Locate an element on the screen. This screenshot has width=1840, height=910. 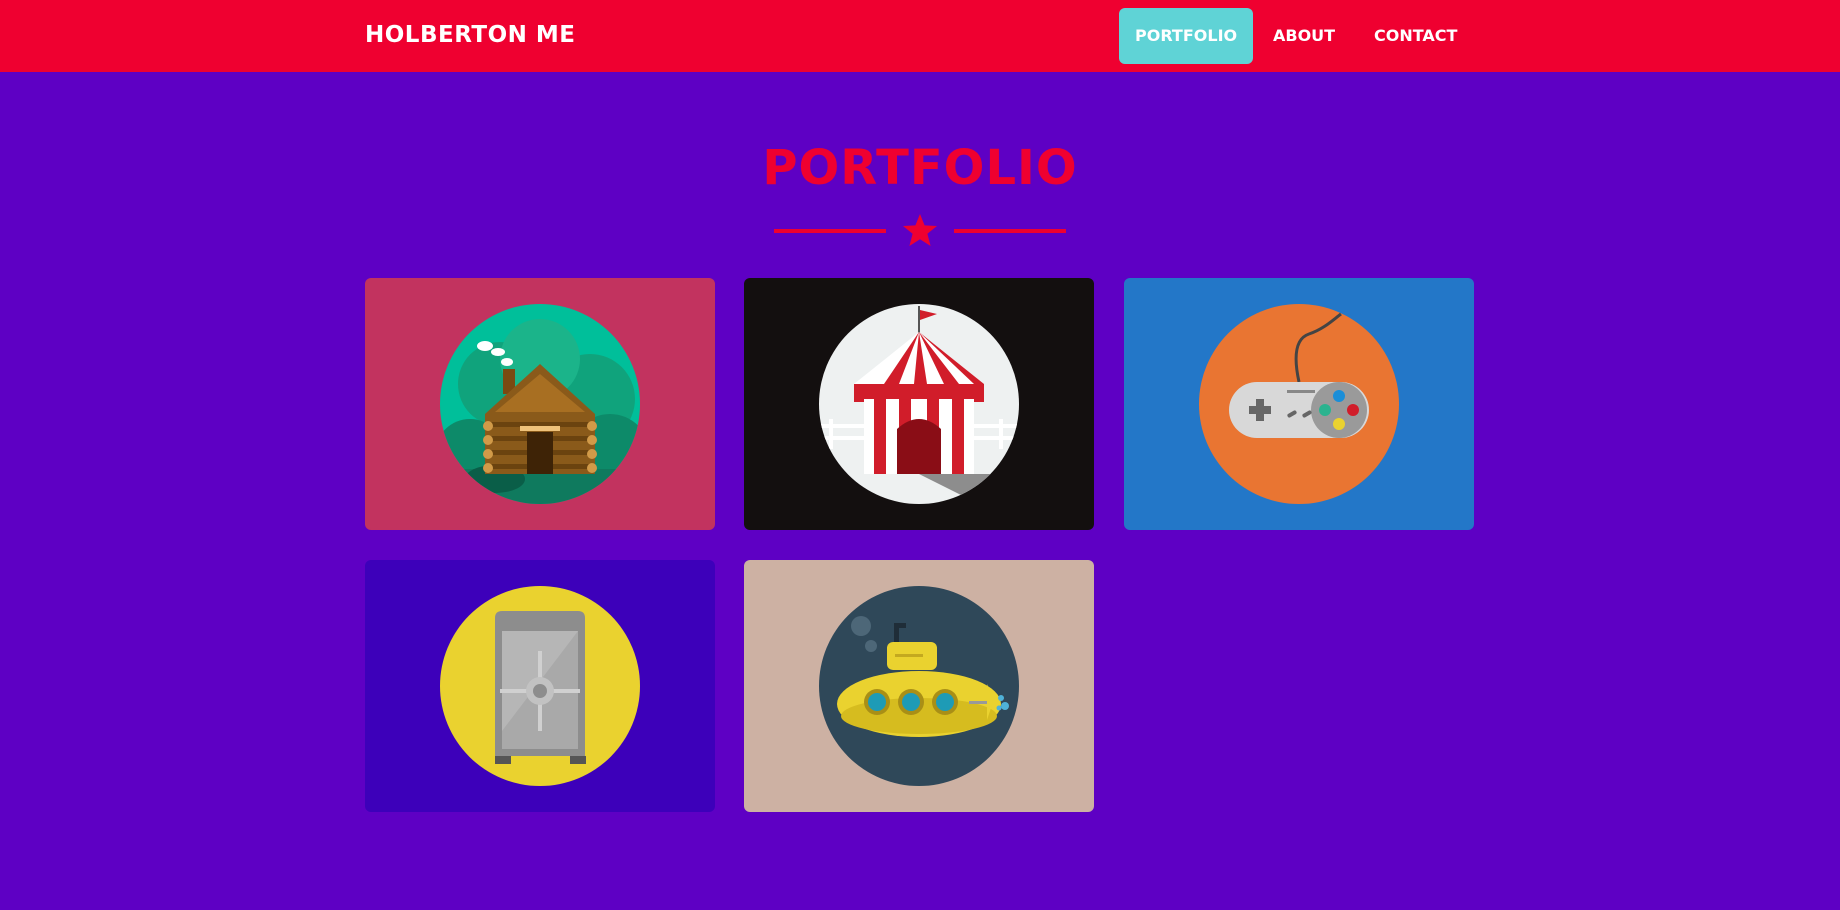
portfolio-item-circus is located at coordinates (919, 404).